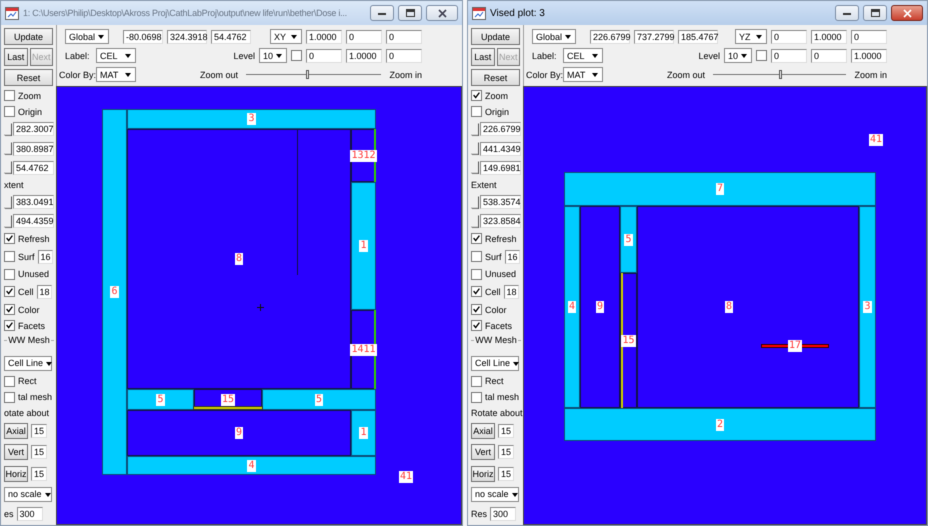  I want to click on maximize-button, so click(875, 13).